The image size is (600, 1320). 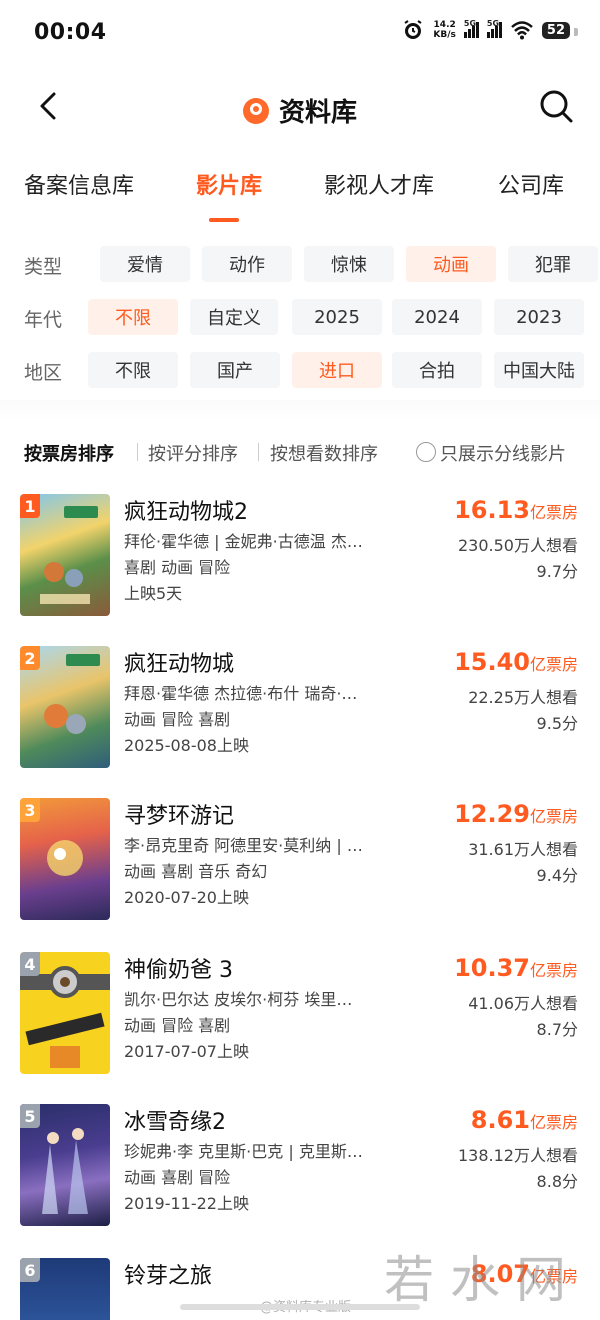 What do you see at coordinates (516, 968) in the screenshot?
I see `box-office: 10.37亿票房` at bounding box center [516, 968].